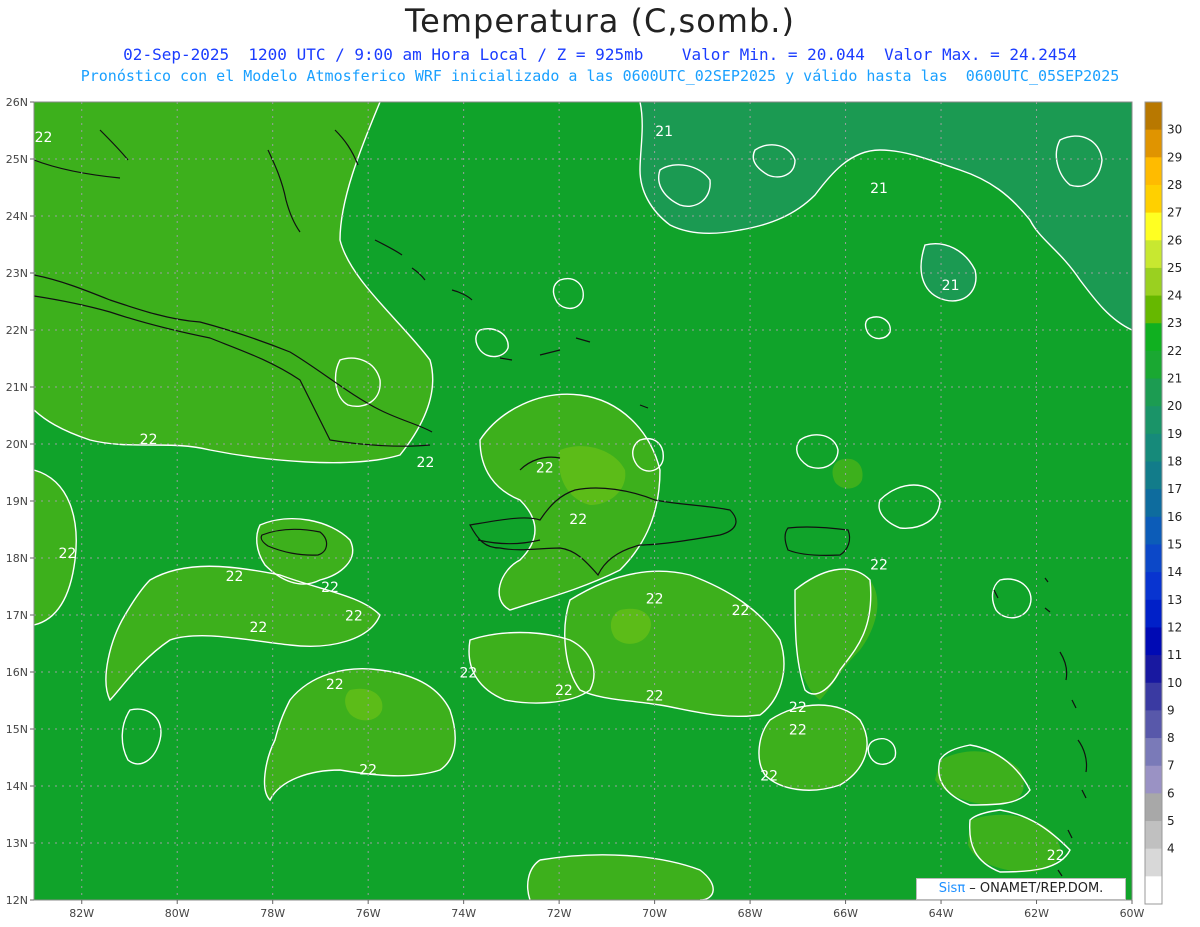  I want to click on credit-organization: – ONAMET/REP.DOM., so click(1034, 888).